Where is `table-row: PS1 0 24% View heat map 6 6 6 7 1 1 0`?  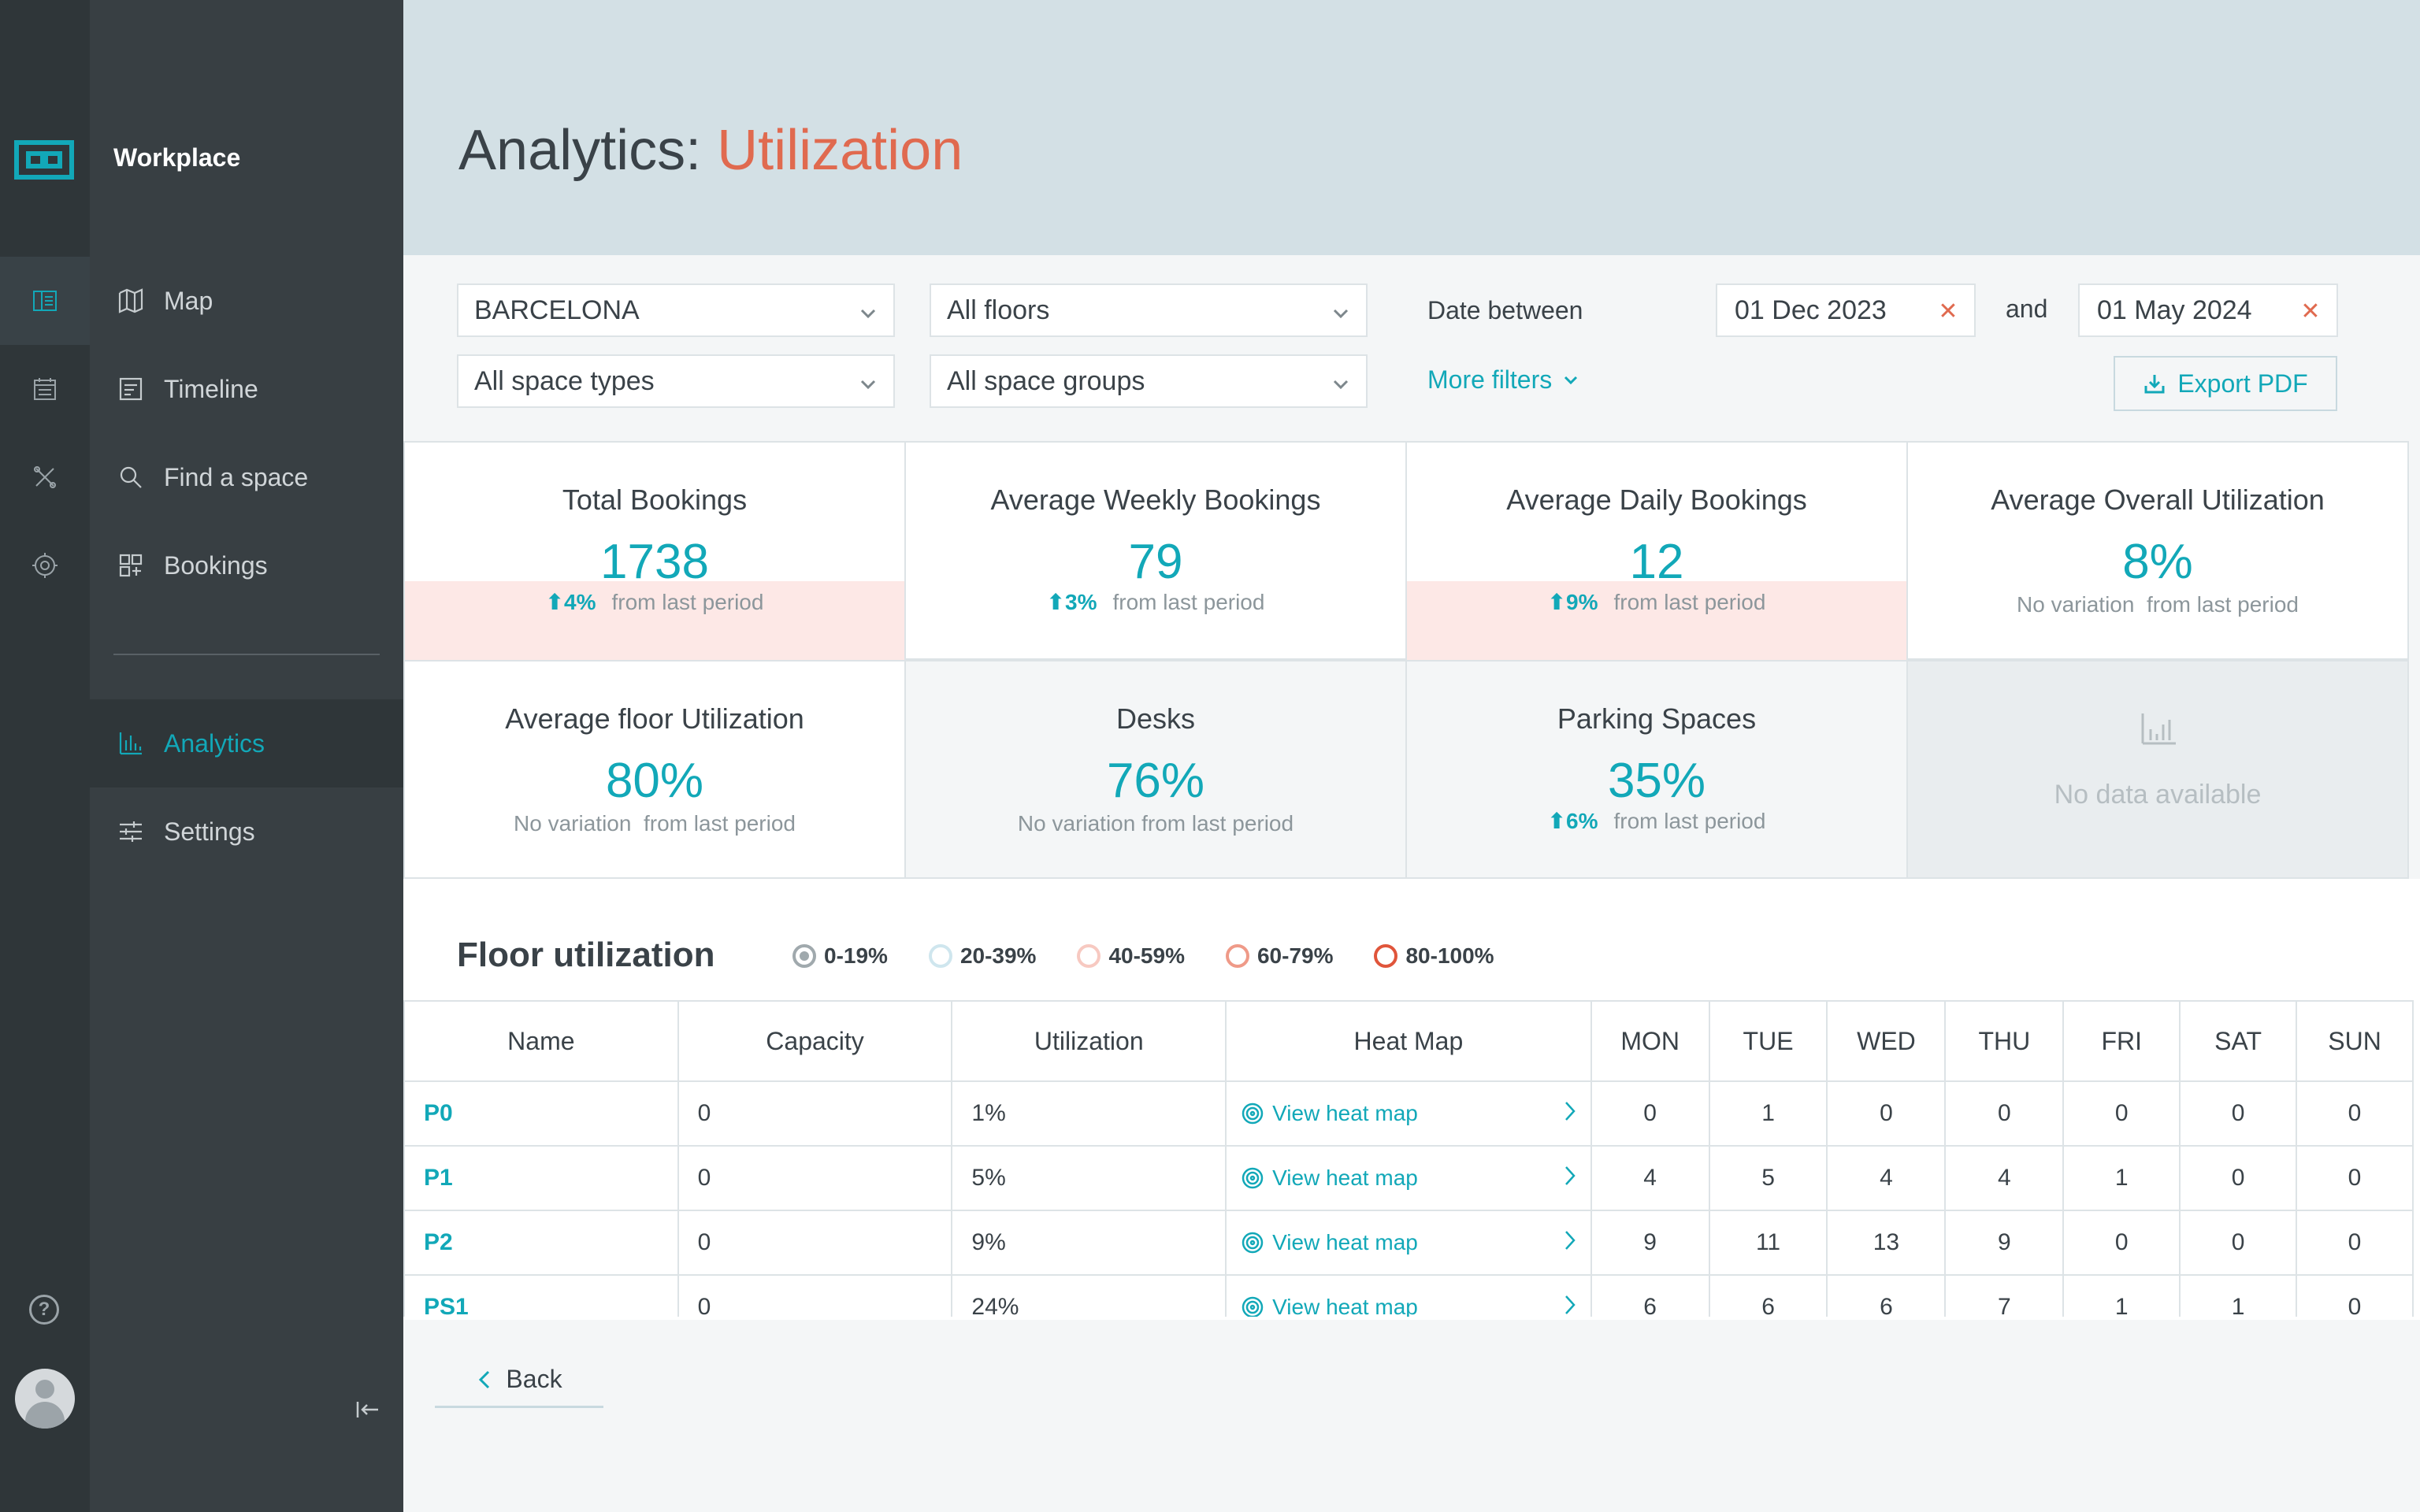 table-row: PS1 0 24% View heat map 6 6 6 7 1 1 0 is located at coordinates (1408, 1295).